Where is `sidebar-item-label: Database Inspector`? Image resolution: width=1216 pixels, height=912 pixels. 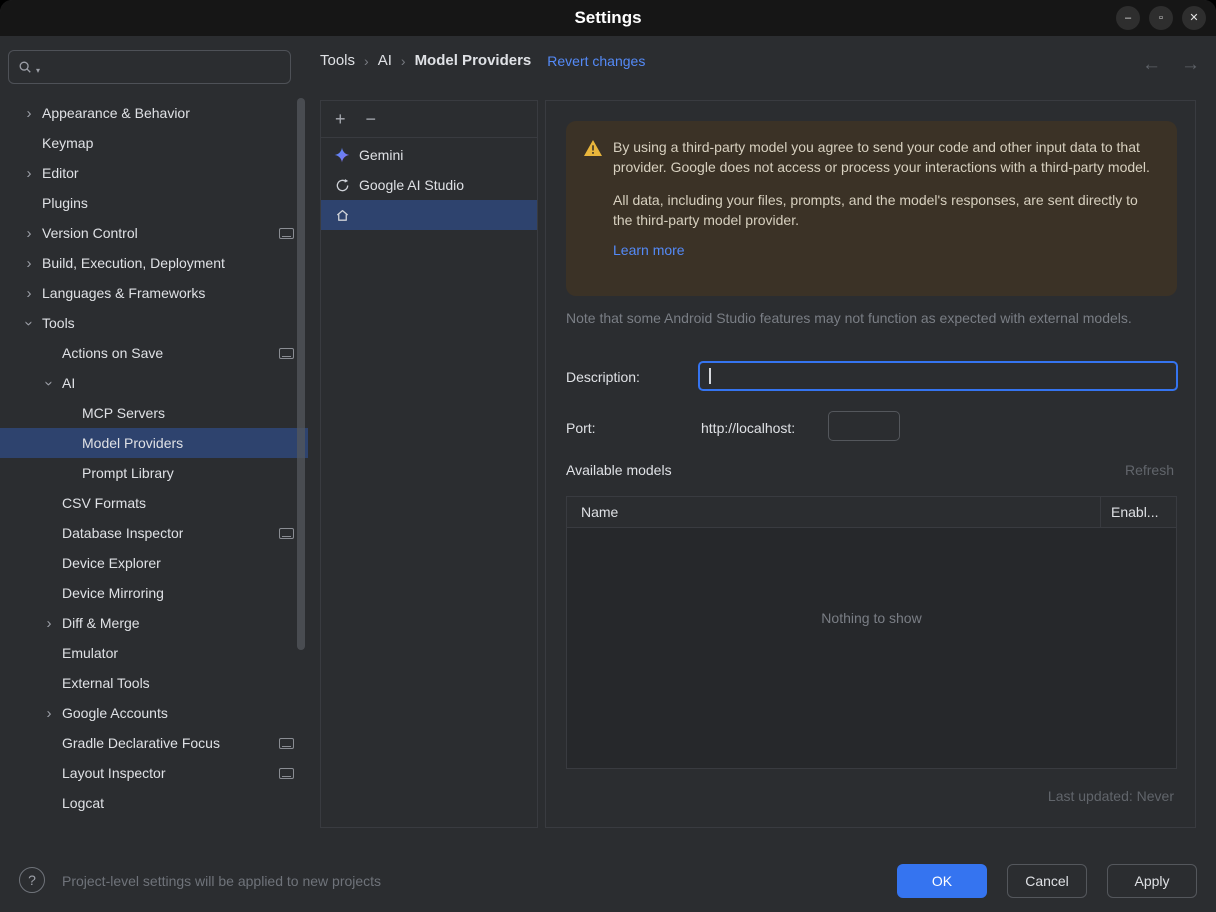 sidebar-item-label: Database Inspector is located at coordinates (123, 533).